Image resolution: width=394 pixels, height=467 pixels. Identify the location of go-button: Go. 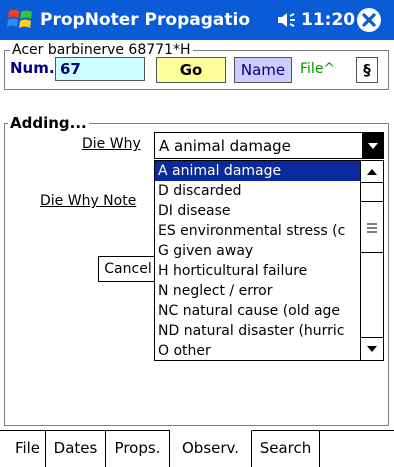
(191, 70).